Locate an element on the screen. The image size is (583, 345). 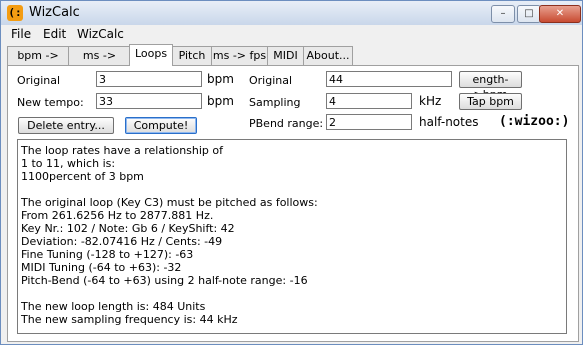
close-icon: ✕ is located at coordinates (560, 13).